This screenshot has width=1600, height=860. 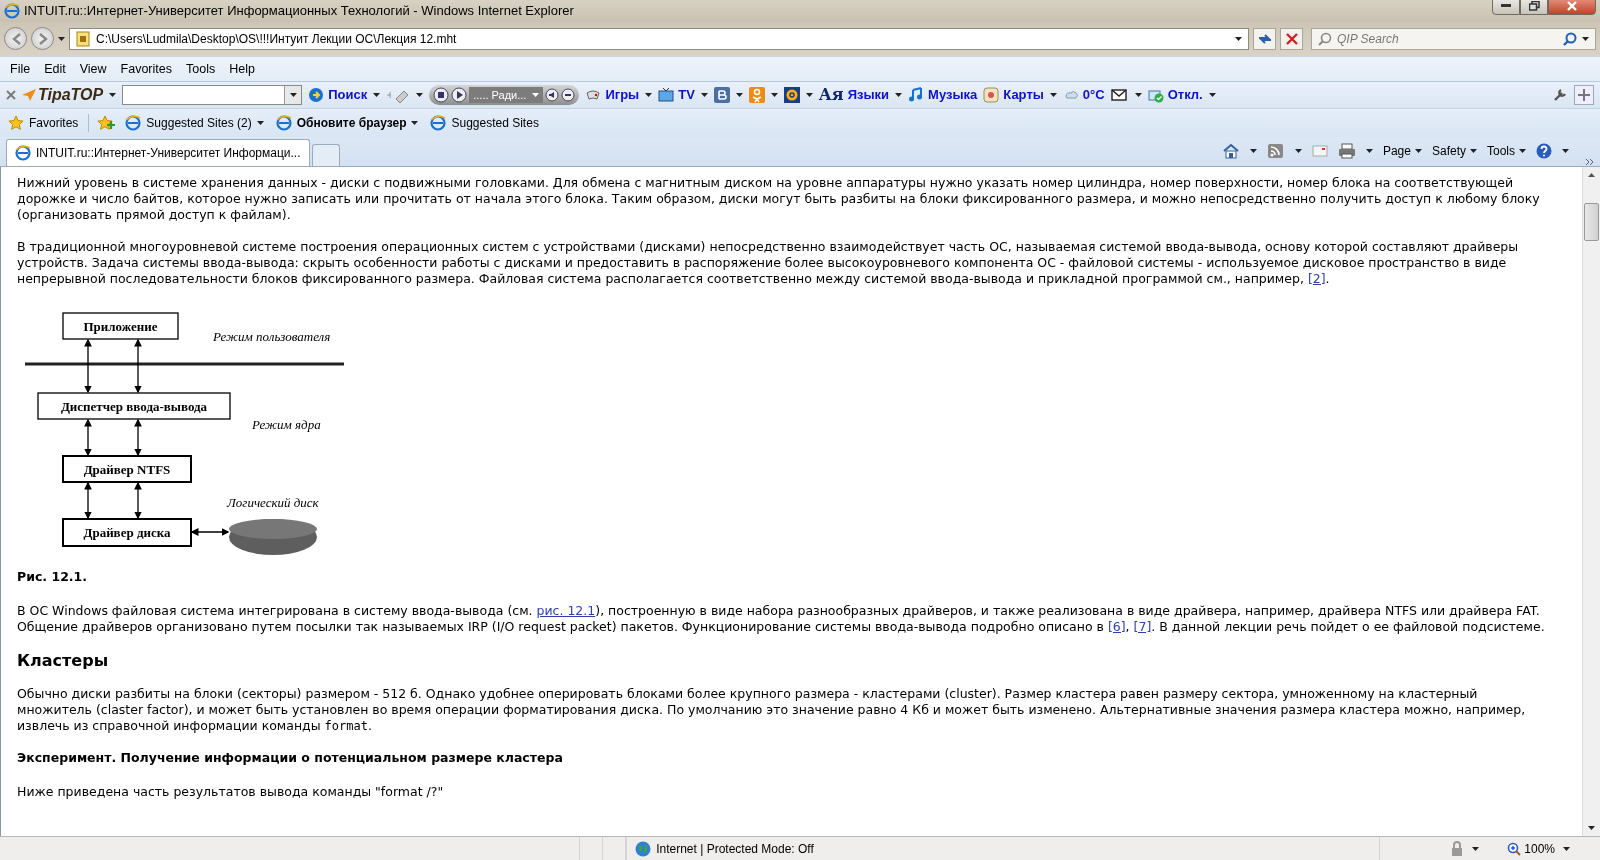 I want to click on favorites-button: Favorites, so click(x=43, y=122).